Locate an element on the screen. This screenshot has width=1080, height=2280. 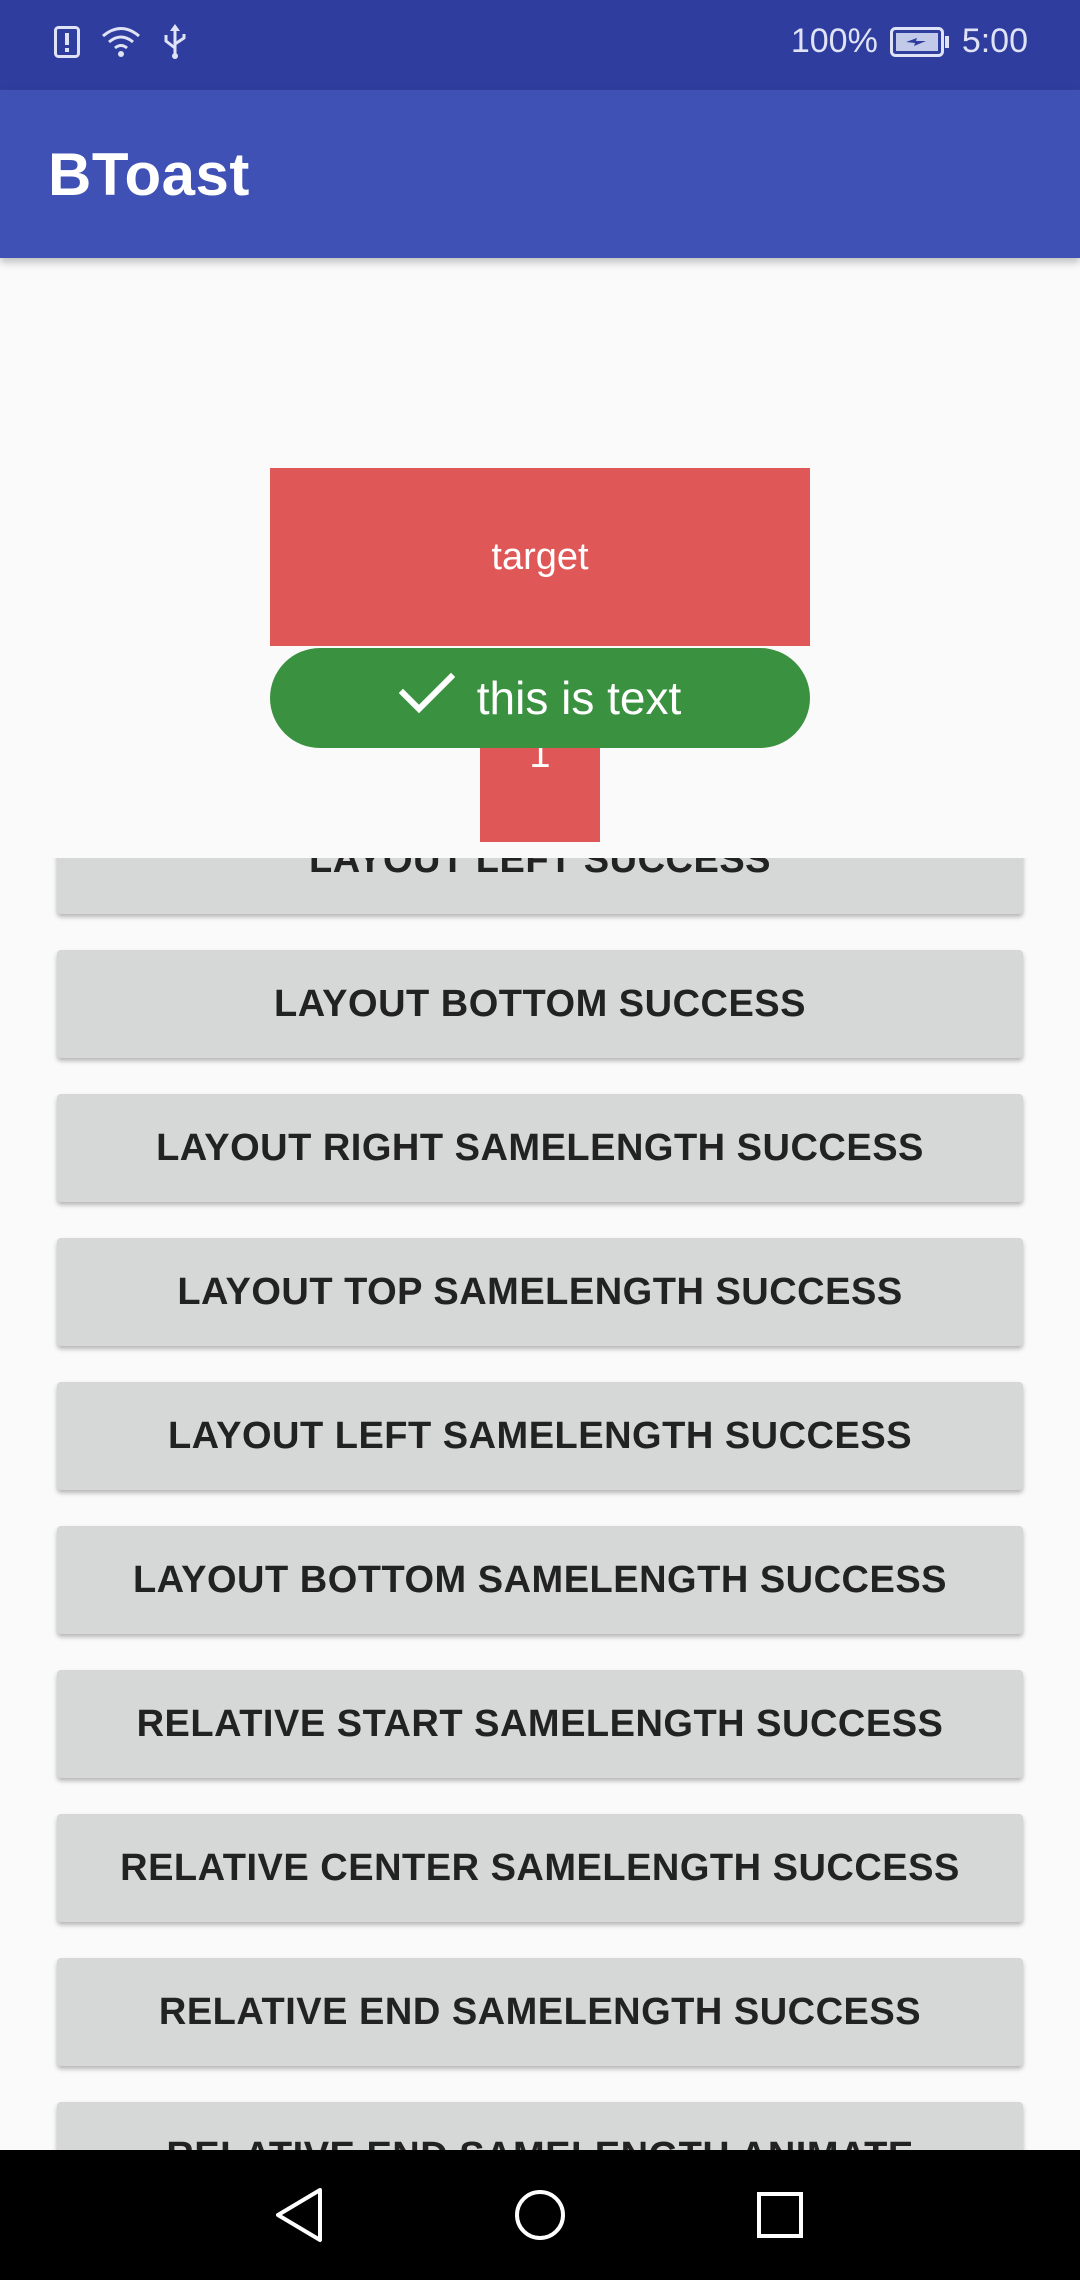
wifi-icon is located at coordinates (121, 42).